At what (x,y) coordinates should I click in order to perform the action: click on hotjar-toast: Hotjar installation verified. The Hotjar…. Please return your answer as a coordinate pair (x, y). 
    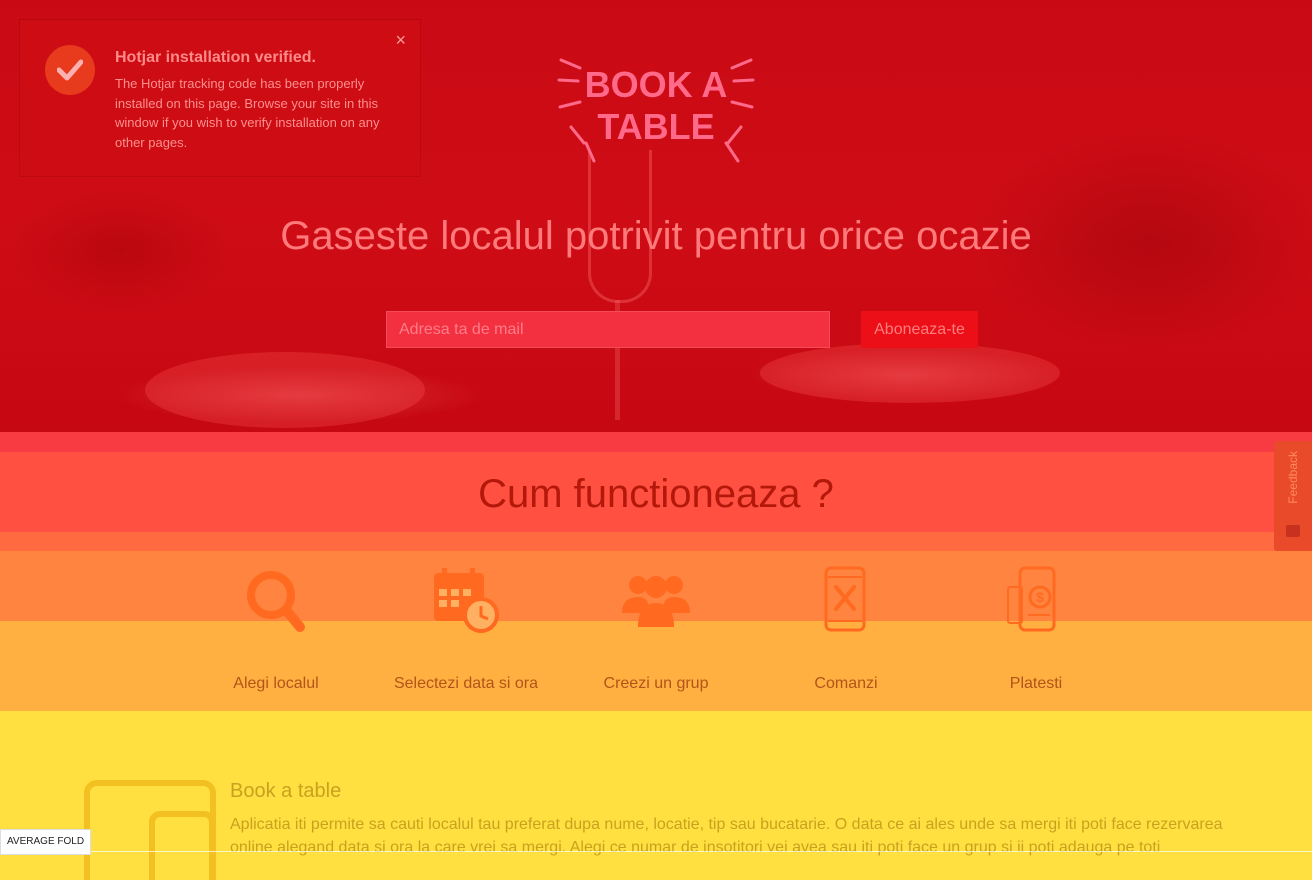
    Looking at the image, I should click on (220, 98).